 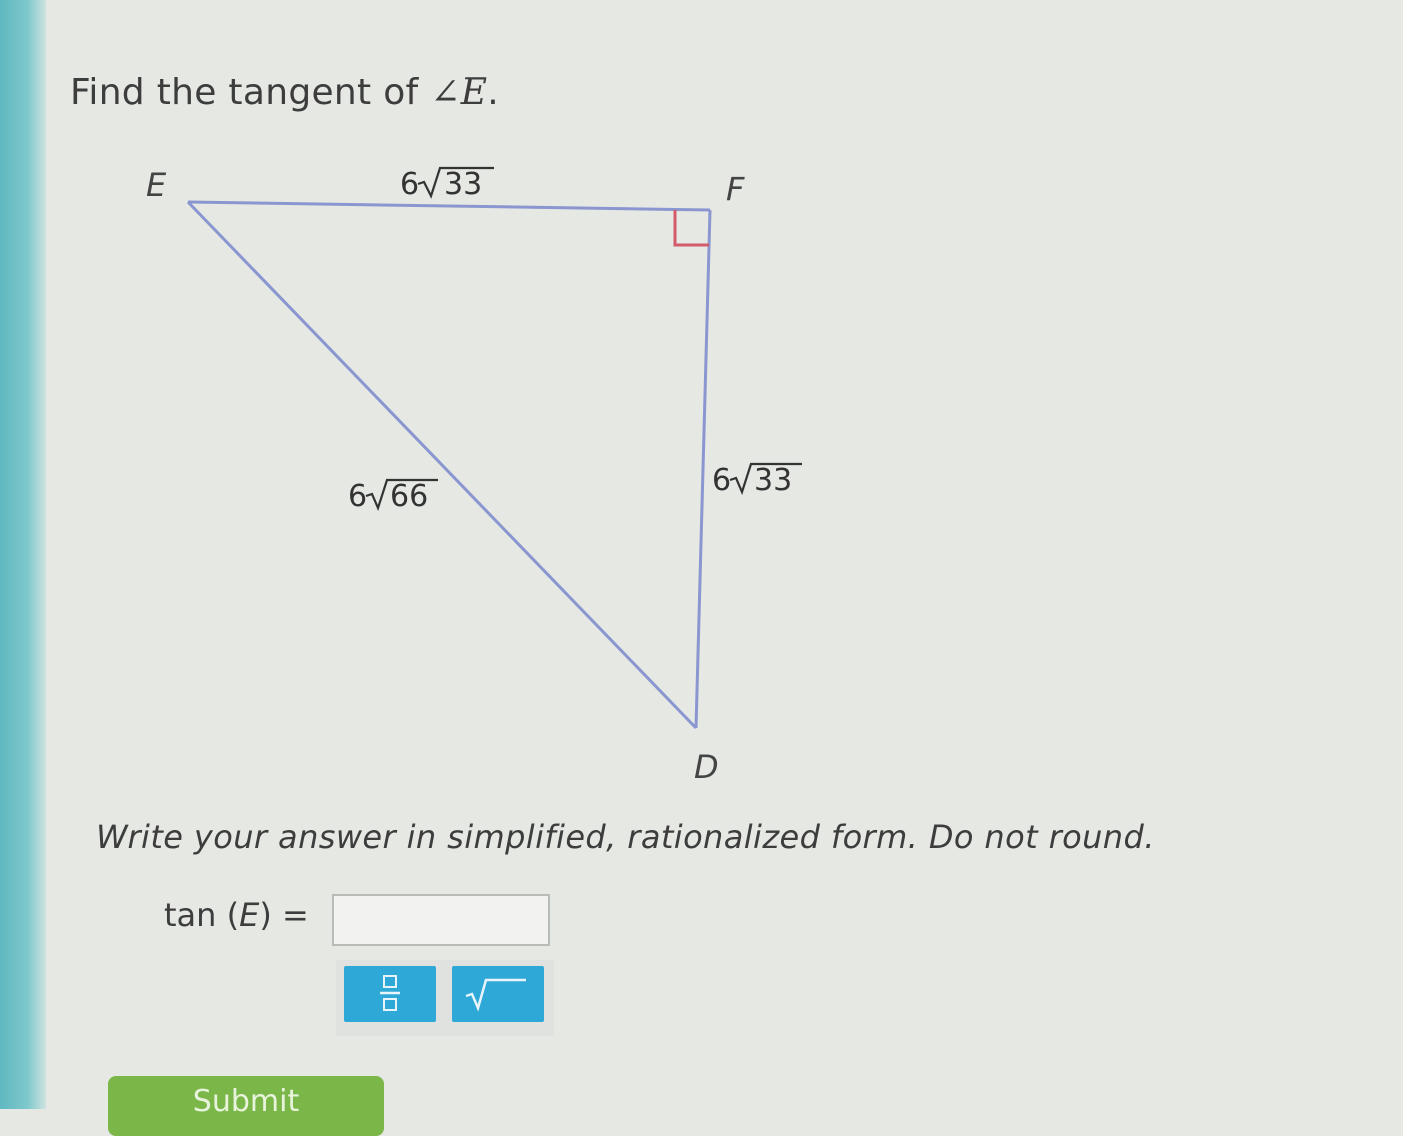 I want to click on side-ef-radicand: 33, so click(x=463, y=184).